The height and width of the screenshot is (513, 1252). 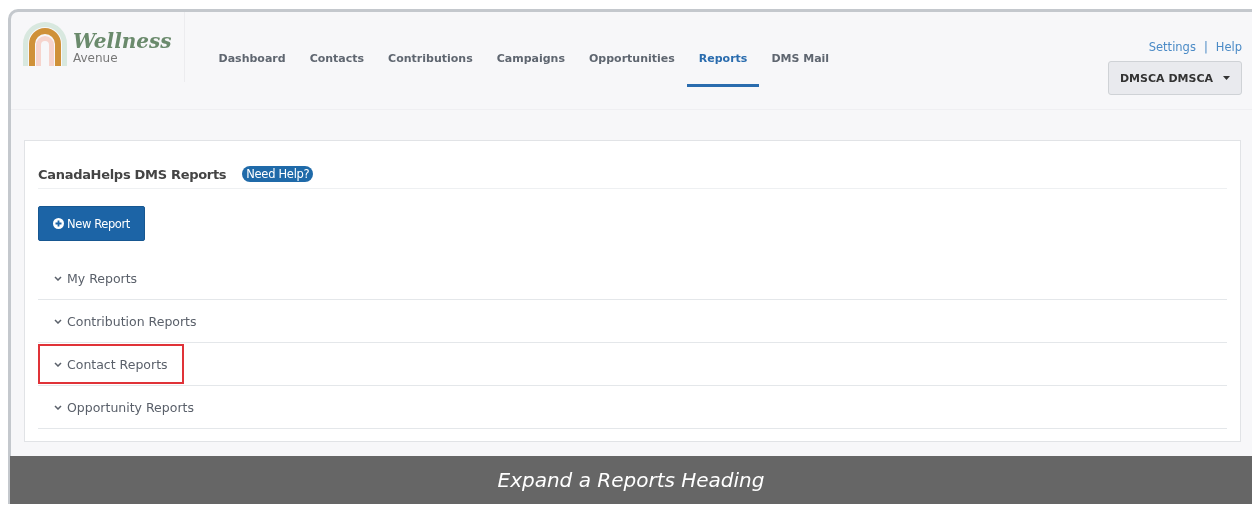 What do you see at coordinates (632, 66) in the screenshot?
I see `nav-tab: Opportunities` at bounding box center [632, 66].